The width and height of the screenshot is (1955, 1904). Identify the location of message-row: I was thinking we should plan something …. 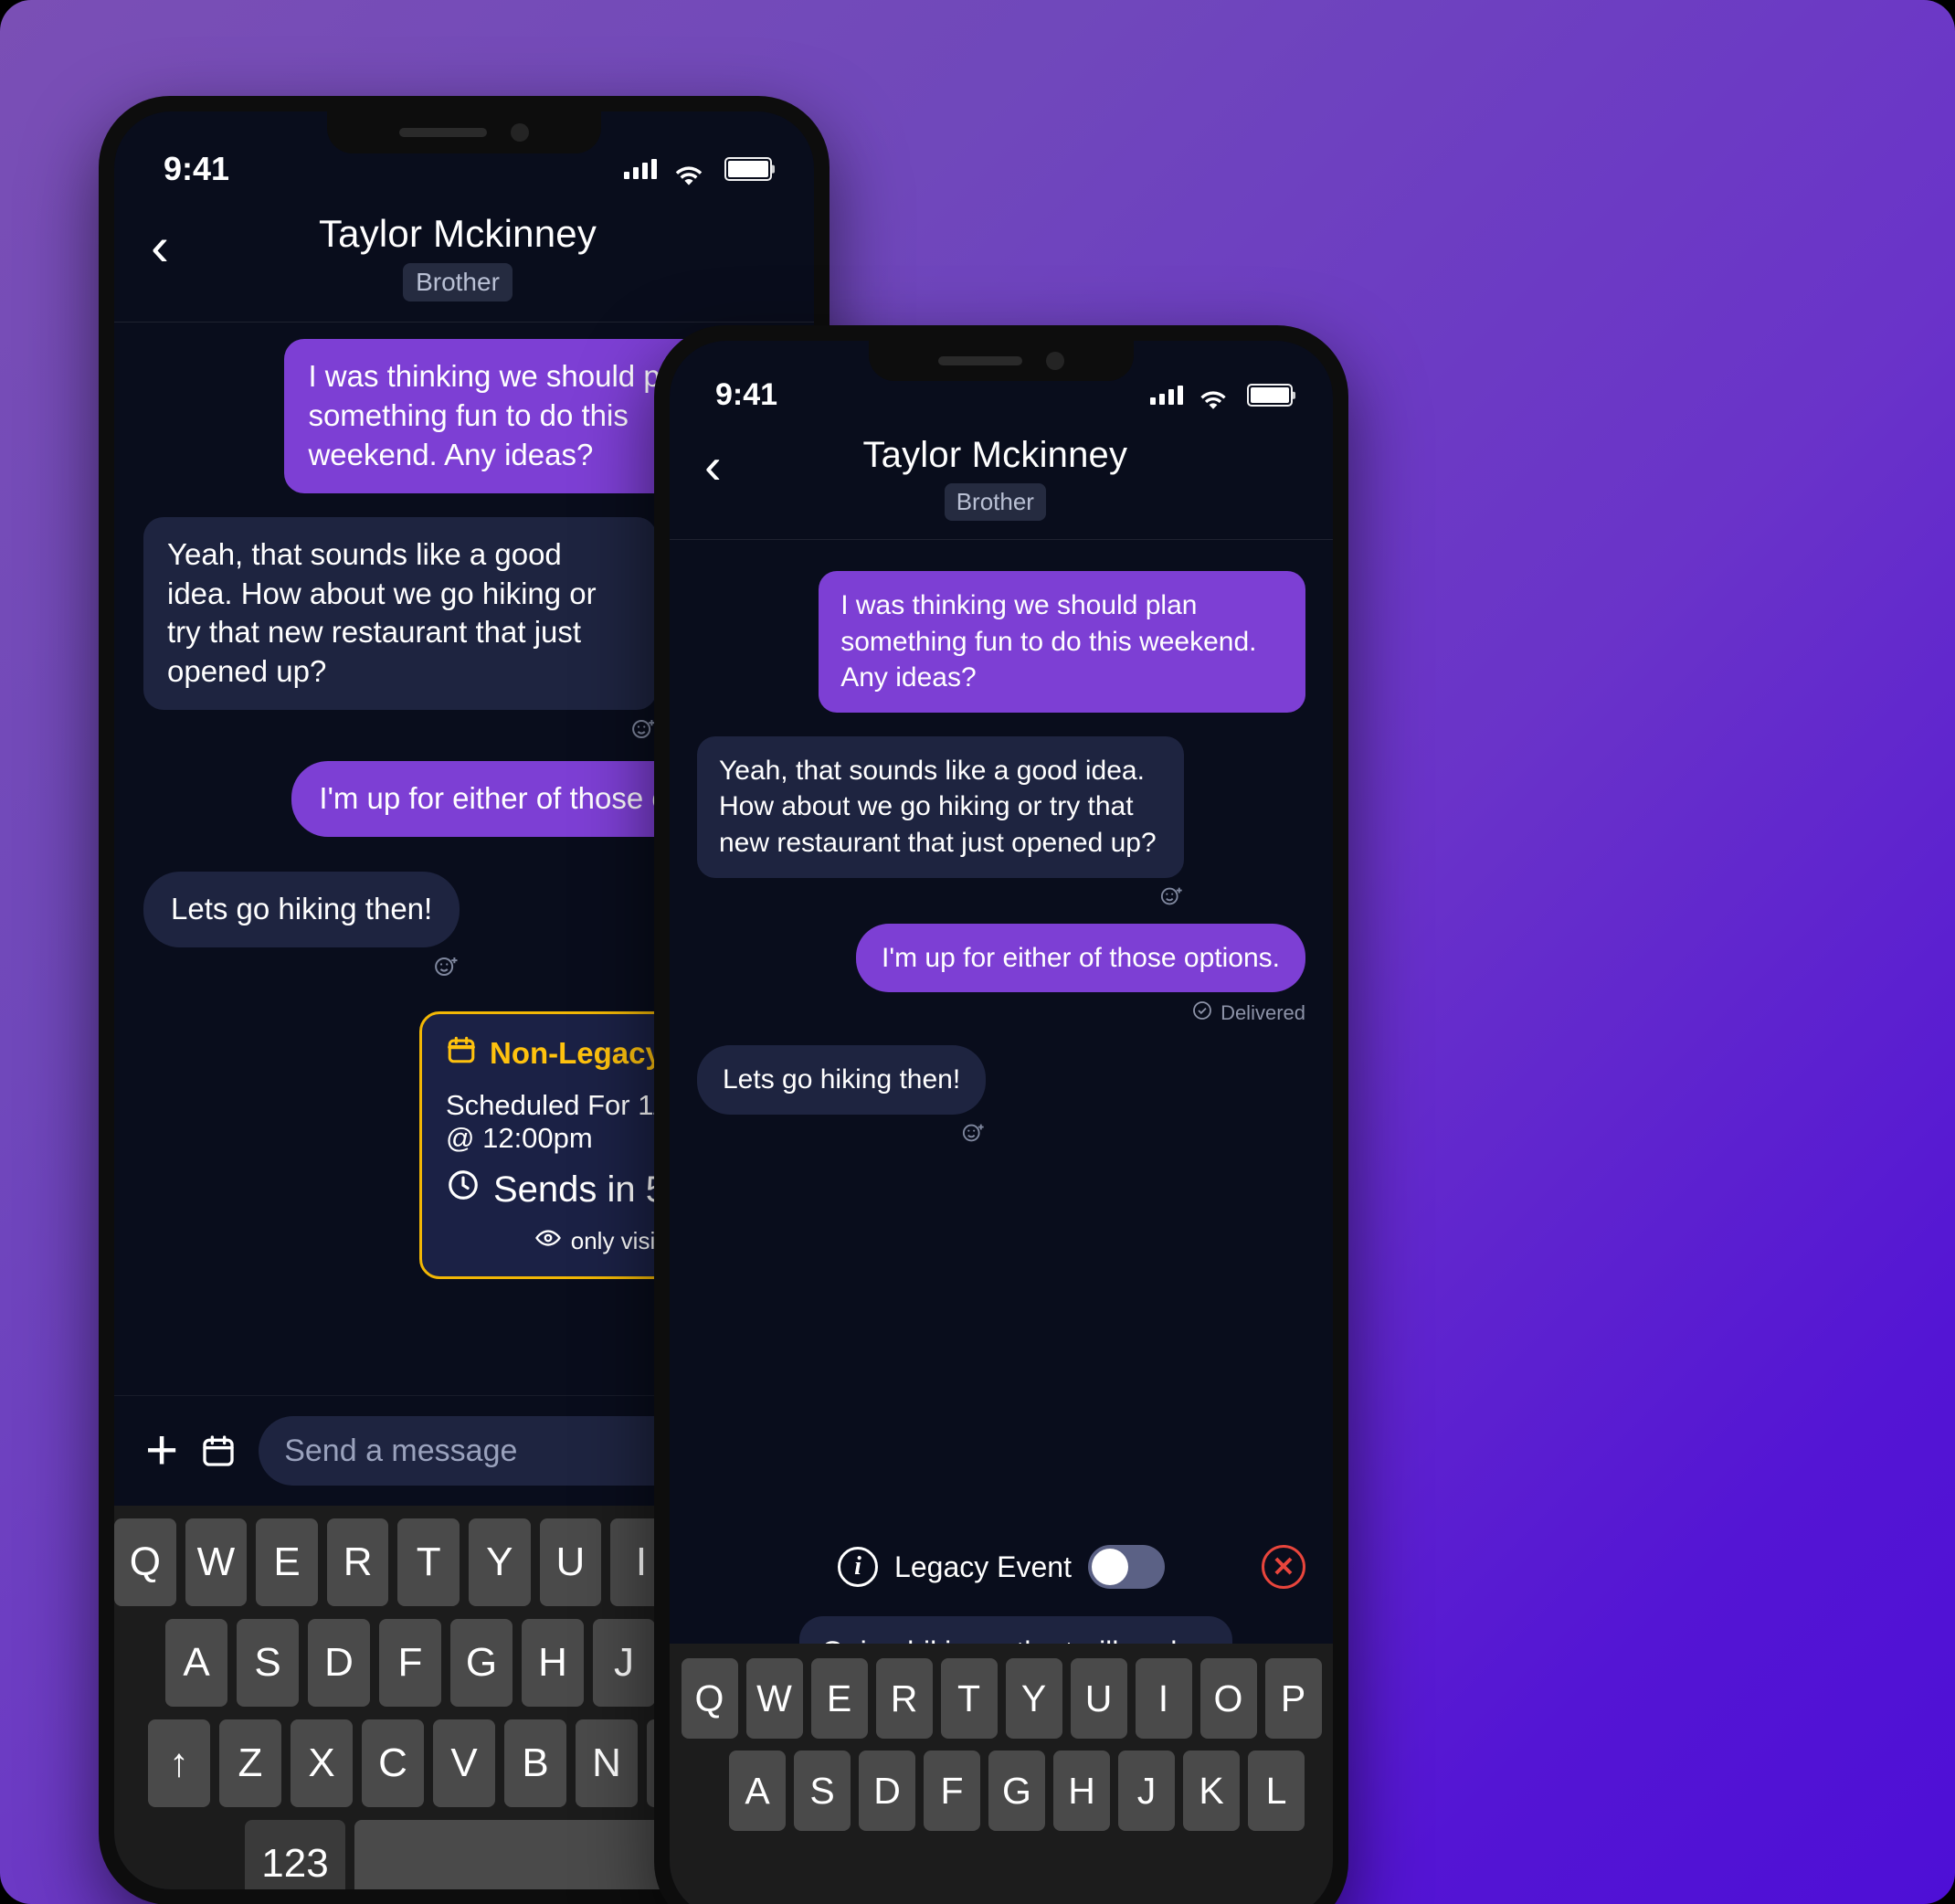
(1001, 642).